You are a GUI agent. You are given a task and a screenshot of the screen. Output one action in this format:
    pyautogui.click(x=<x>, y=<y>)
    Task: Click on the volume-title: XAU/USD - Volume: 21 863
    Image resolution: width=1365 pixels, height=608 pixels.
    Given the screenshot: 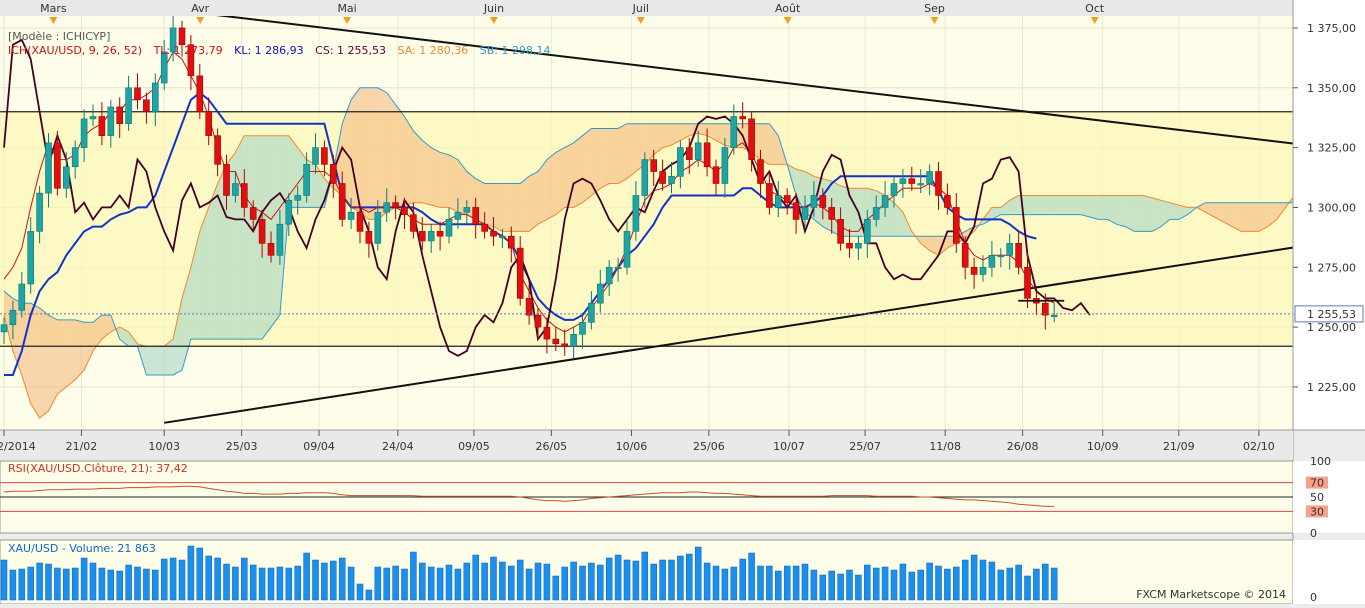 What is the action you would take?
    pyautogui.click(x=82, y=548)
    